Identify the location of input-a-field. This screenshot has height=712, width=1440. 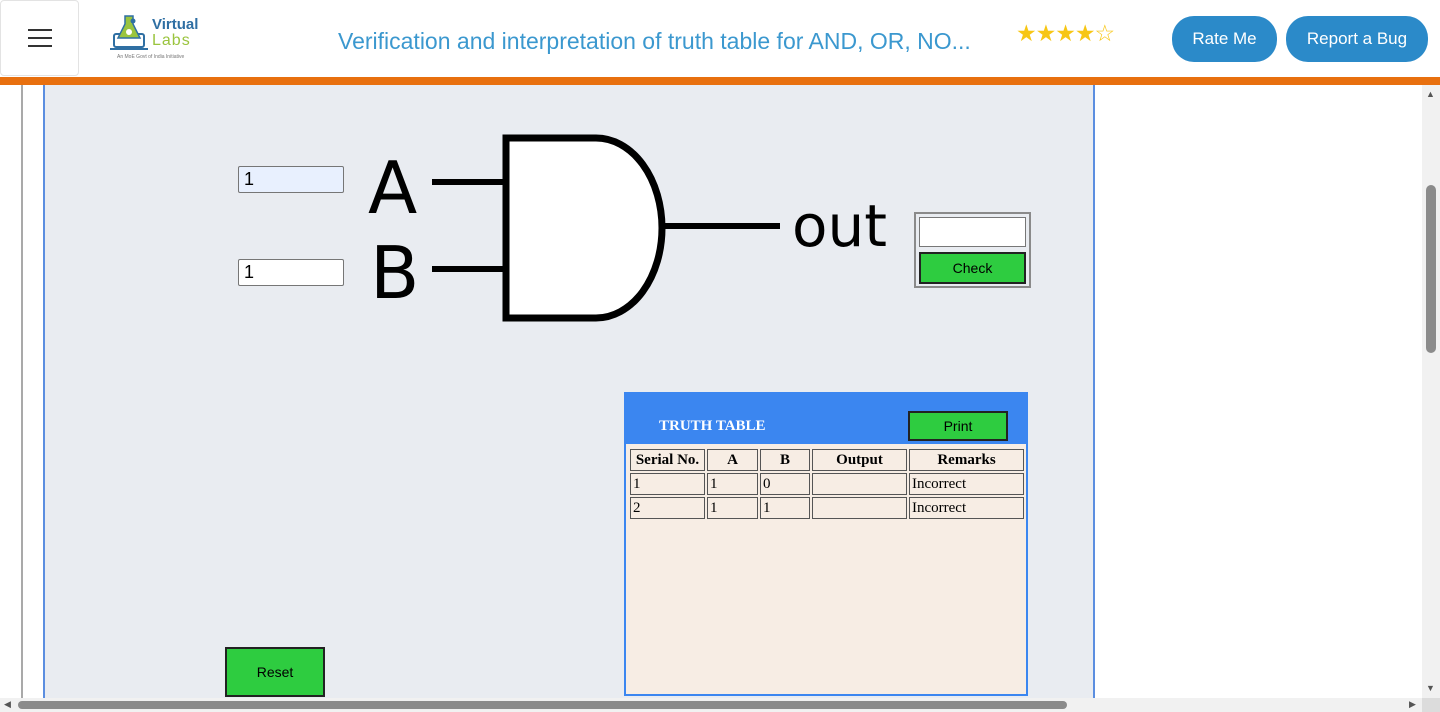
(291, 179).